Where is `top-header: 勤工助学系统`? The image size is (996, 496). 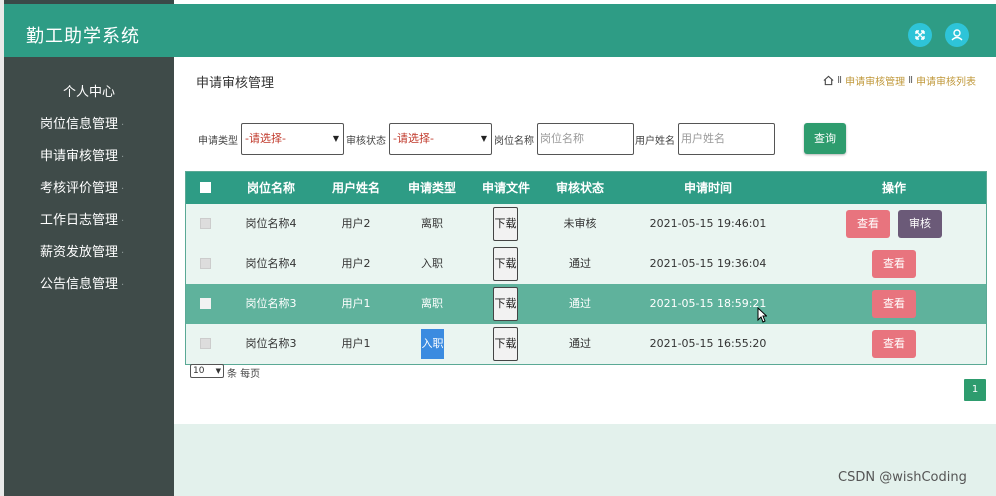 top-header: 勤工助学系统 is located at coordinates (500, 30).